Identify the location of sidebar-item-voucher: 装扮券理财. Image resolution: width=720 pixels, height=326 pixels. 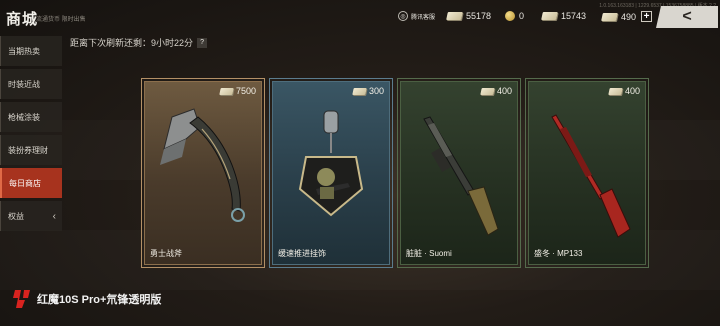
(31, 150).